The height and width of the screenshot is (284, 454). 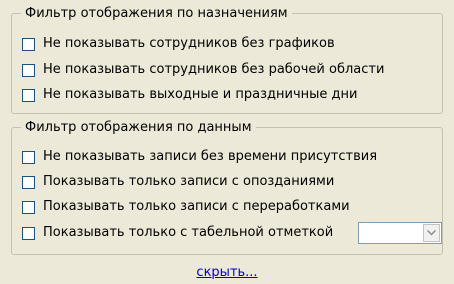 I want to click on hide-employees-without-schedules-checkbox, so click(x=28, y=44).